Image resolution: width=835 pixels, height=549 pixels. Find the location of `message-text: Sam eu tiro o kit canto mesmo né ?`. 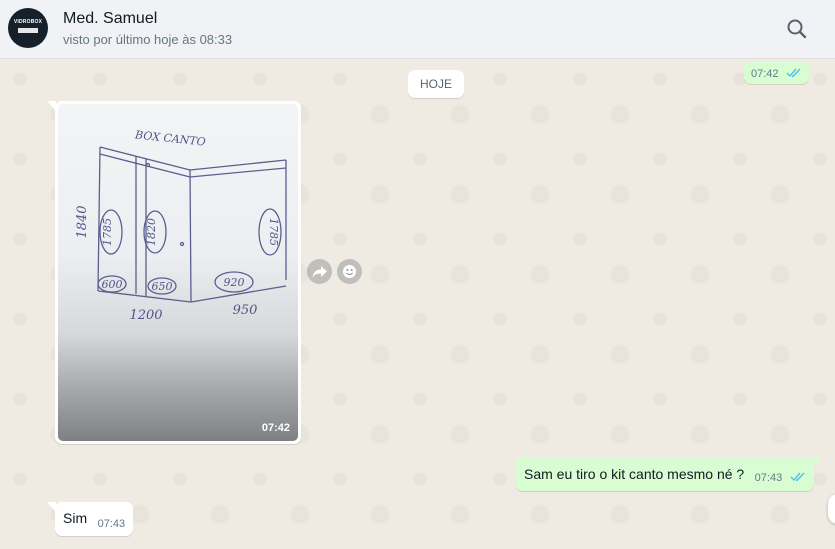

message-text: Sam eu tiro o kit canto mesmo né ? is located at coordinates (634, 474).